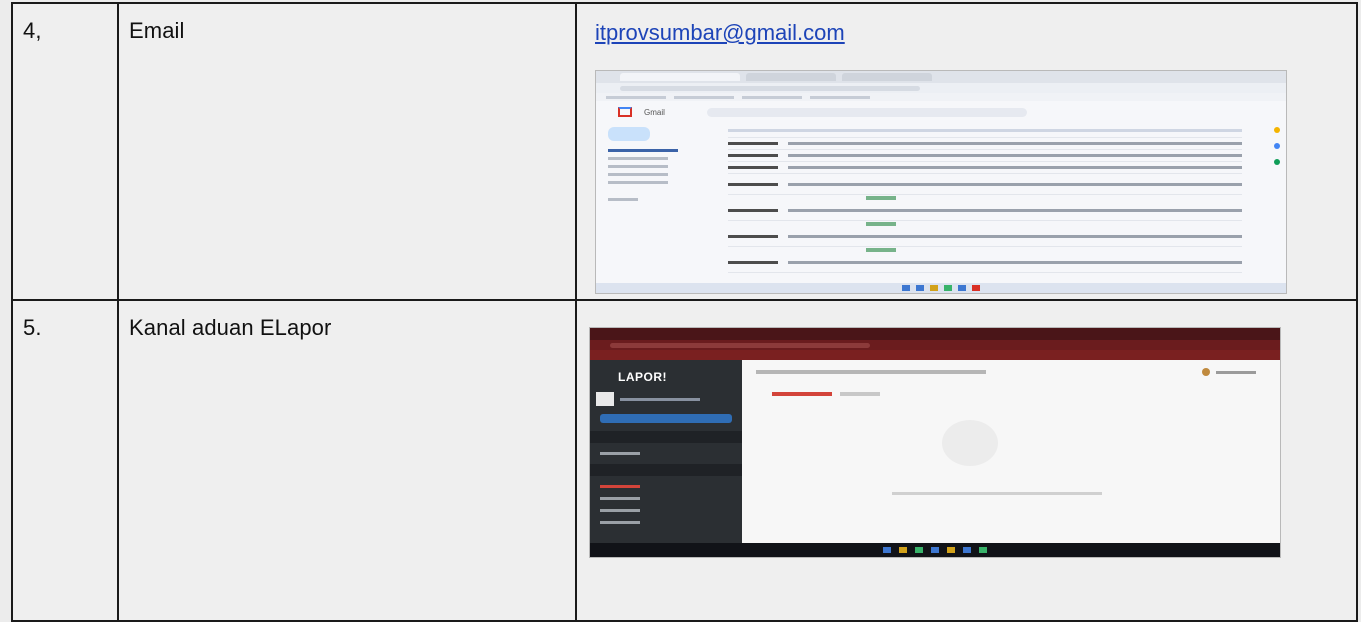 Image resolution: width=1361 pixels, height=622 pixels. I want to click on gmail-header: Gmail, so click(941, 112).